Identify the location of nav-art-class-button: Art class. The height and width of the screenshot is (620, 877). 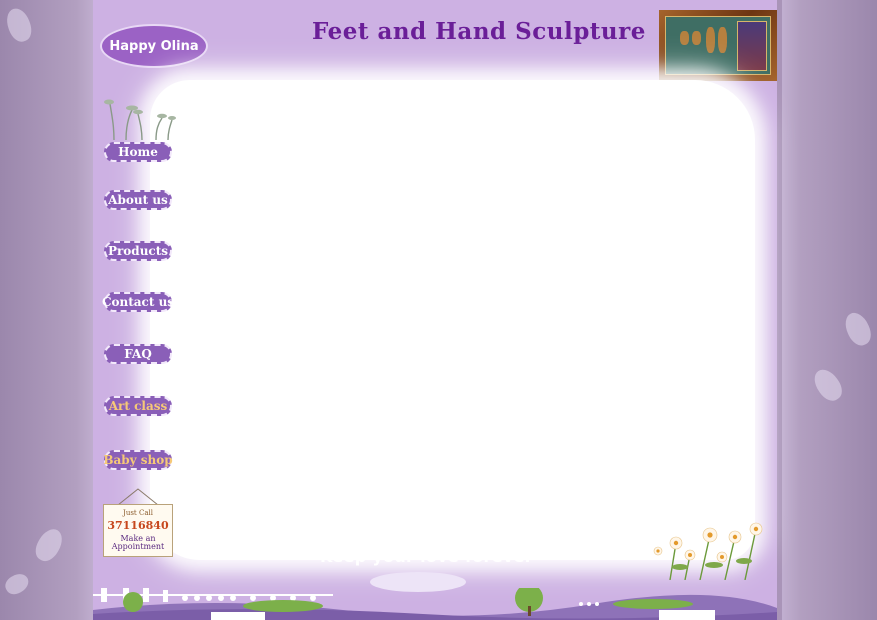
(138, 406).